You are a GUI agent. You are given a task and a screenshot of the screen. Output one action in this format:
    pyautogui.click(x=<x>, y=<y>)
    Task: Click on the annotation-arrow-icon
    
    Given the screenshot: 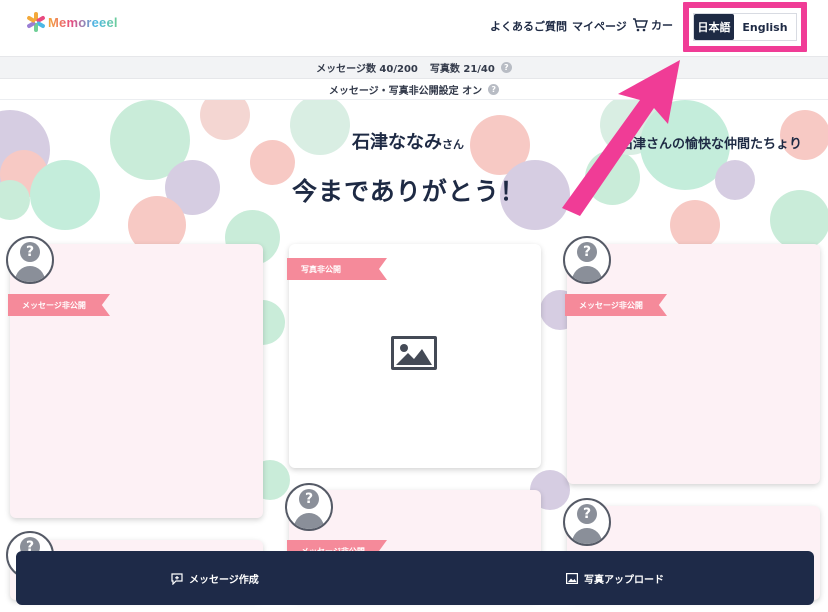 What is the action you would take?
    pyautogui.click(x=621, y=138)
    